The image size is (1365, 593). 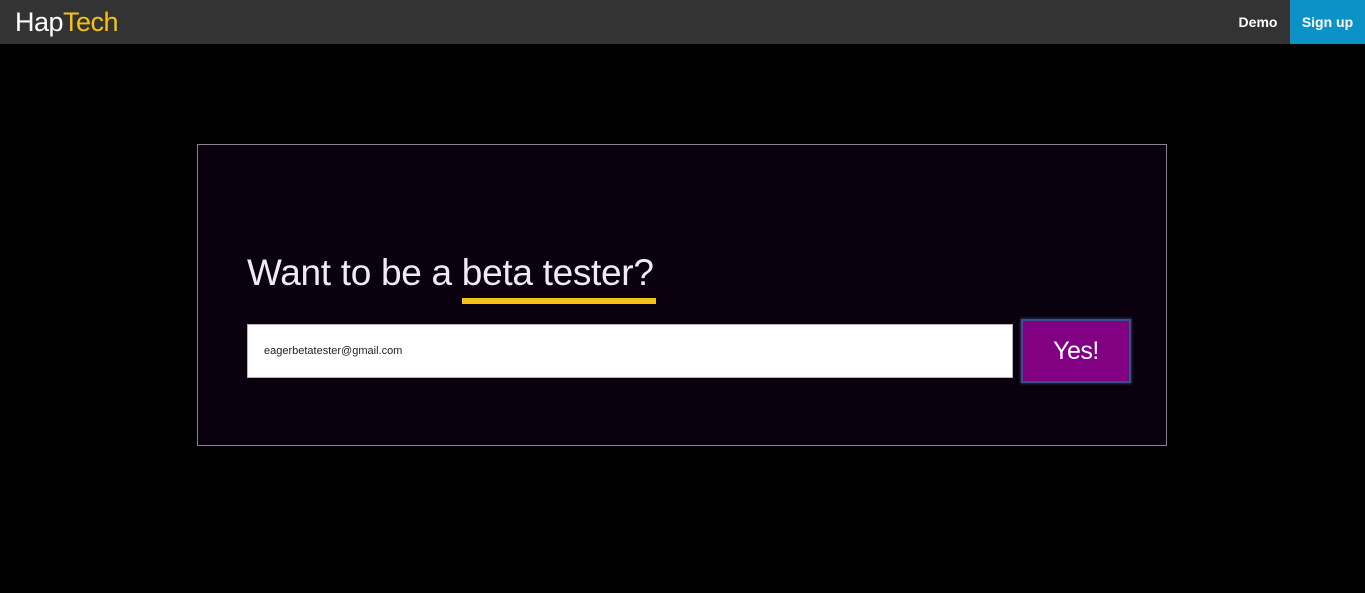 I want to click on haptech-logo: HapTech, so click(x=67, y=22).